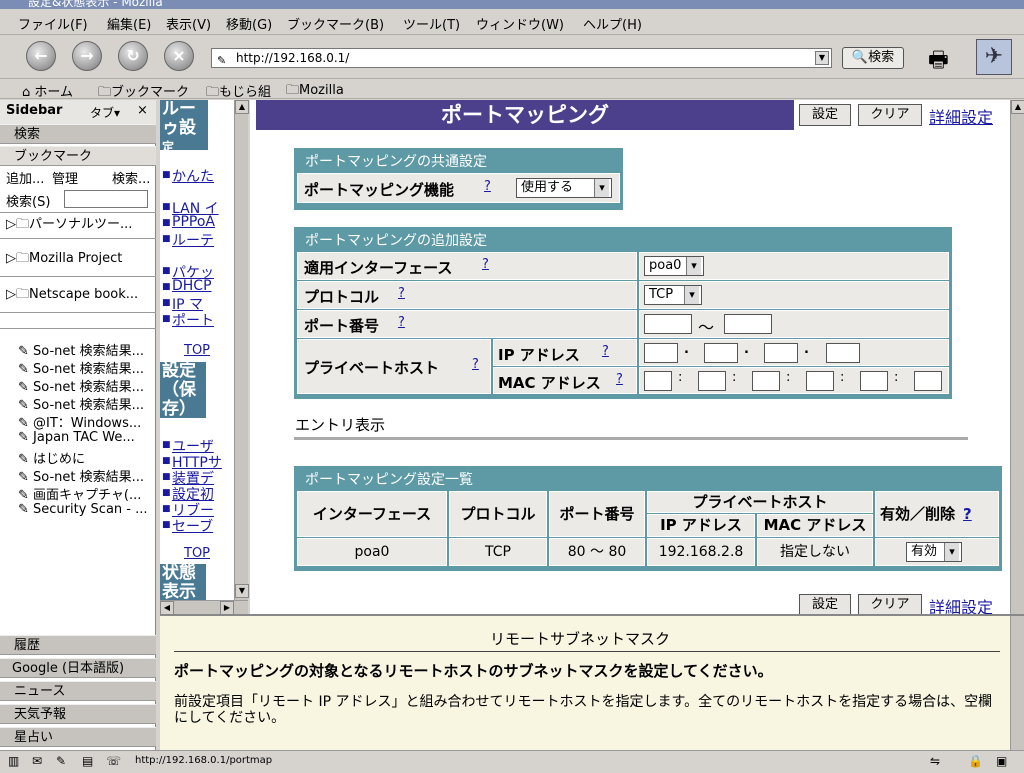  Describe the element at coordinates (612, 23) in the screenshot. I see `menu-help: ヘルプ(H)` at that location.